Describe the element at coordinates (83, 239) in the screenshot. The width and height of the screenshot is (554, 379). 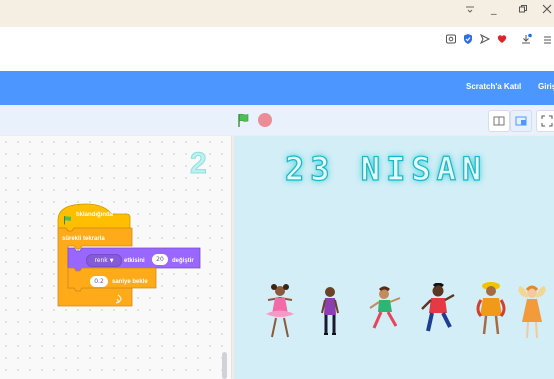
I see `forever-block-label: sürekli tekrarla` at that location.